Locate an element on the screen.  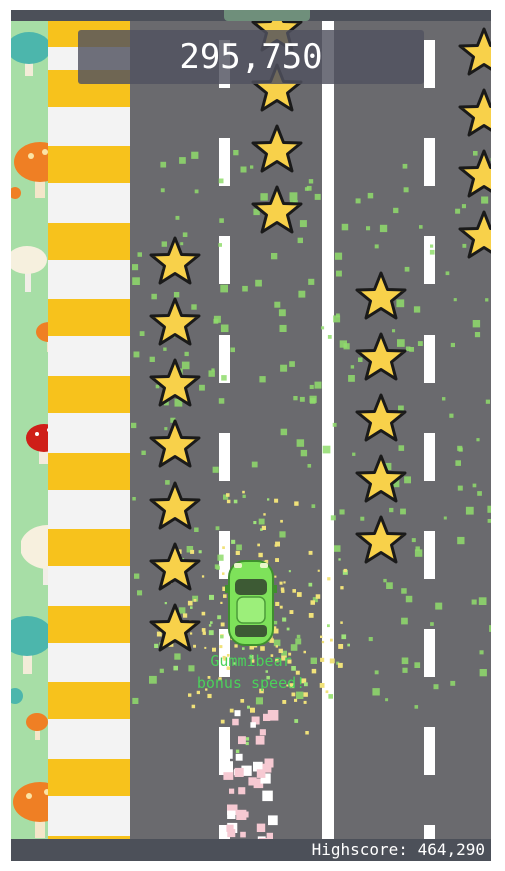
score-panel: 295,750 is located at coordinates (251, 57).